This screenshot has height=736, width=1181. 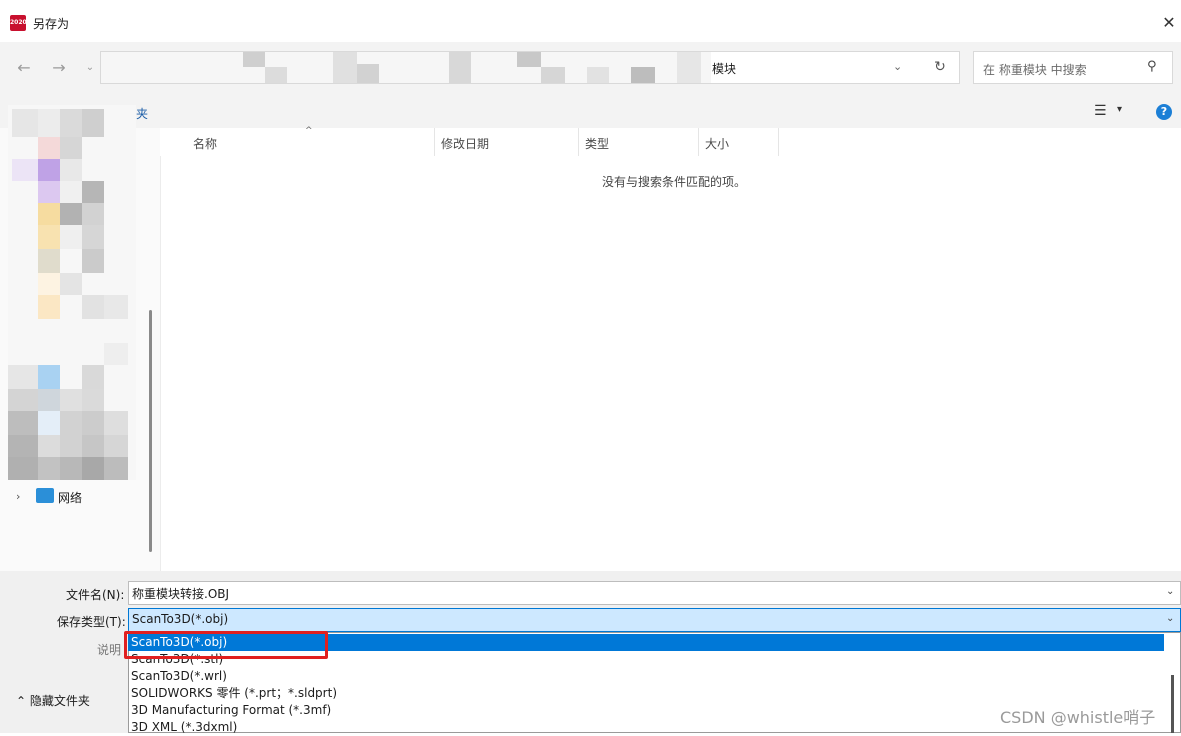 What do you see at coordinates (646, 676) in the screenshot?
I see `filetype-option: ScanTo3D(*.wrl)` at bounding box center [646, 676].